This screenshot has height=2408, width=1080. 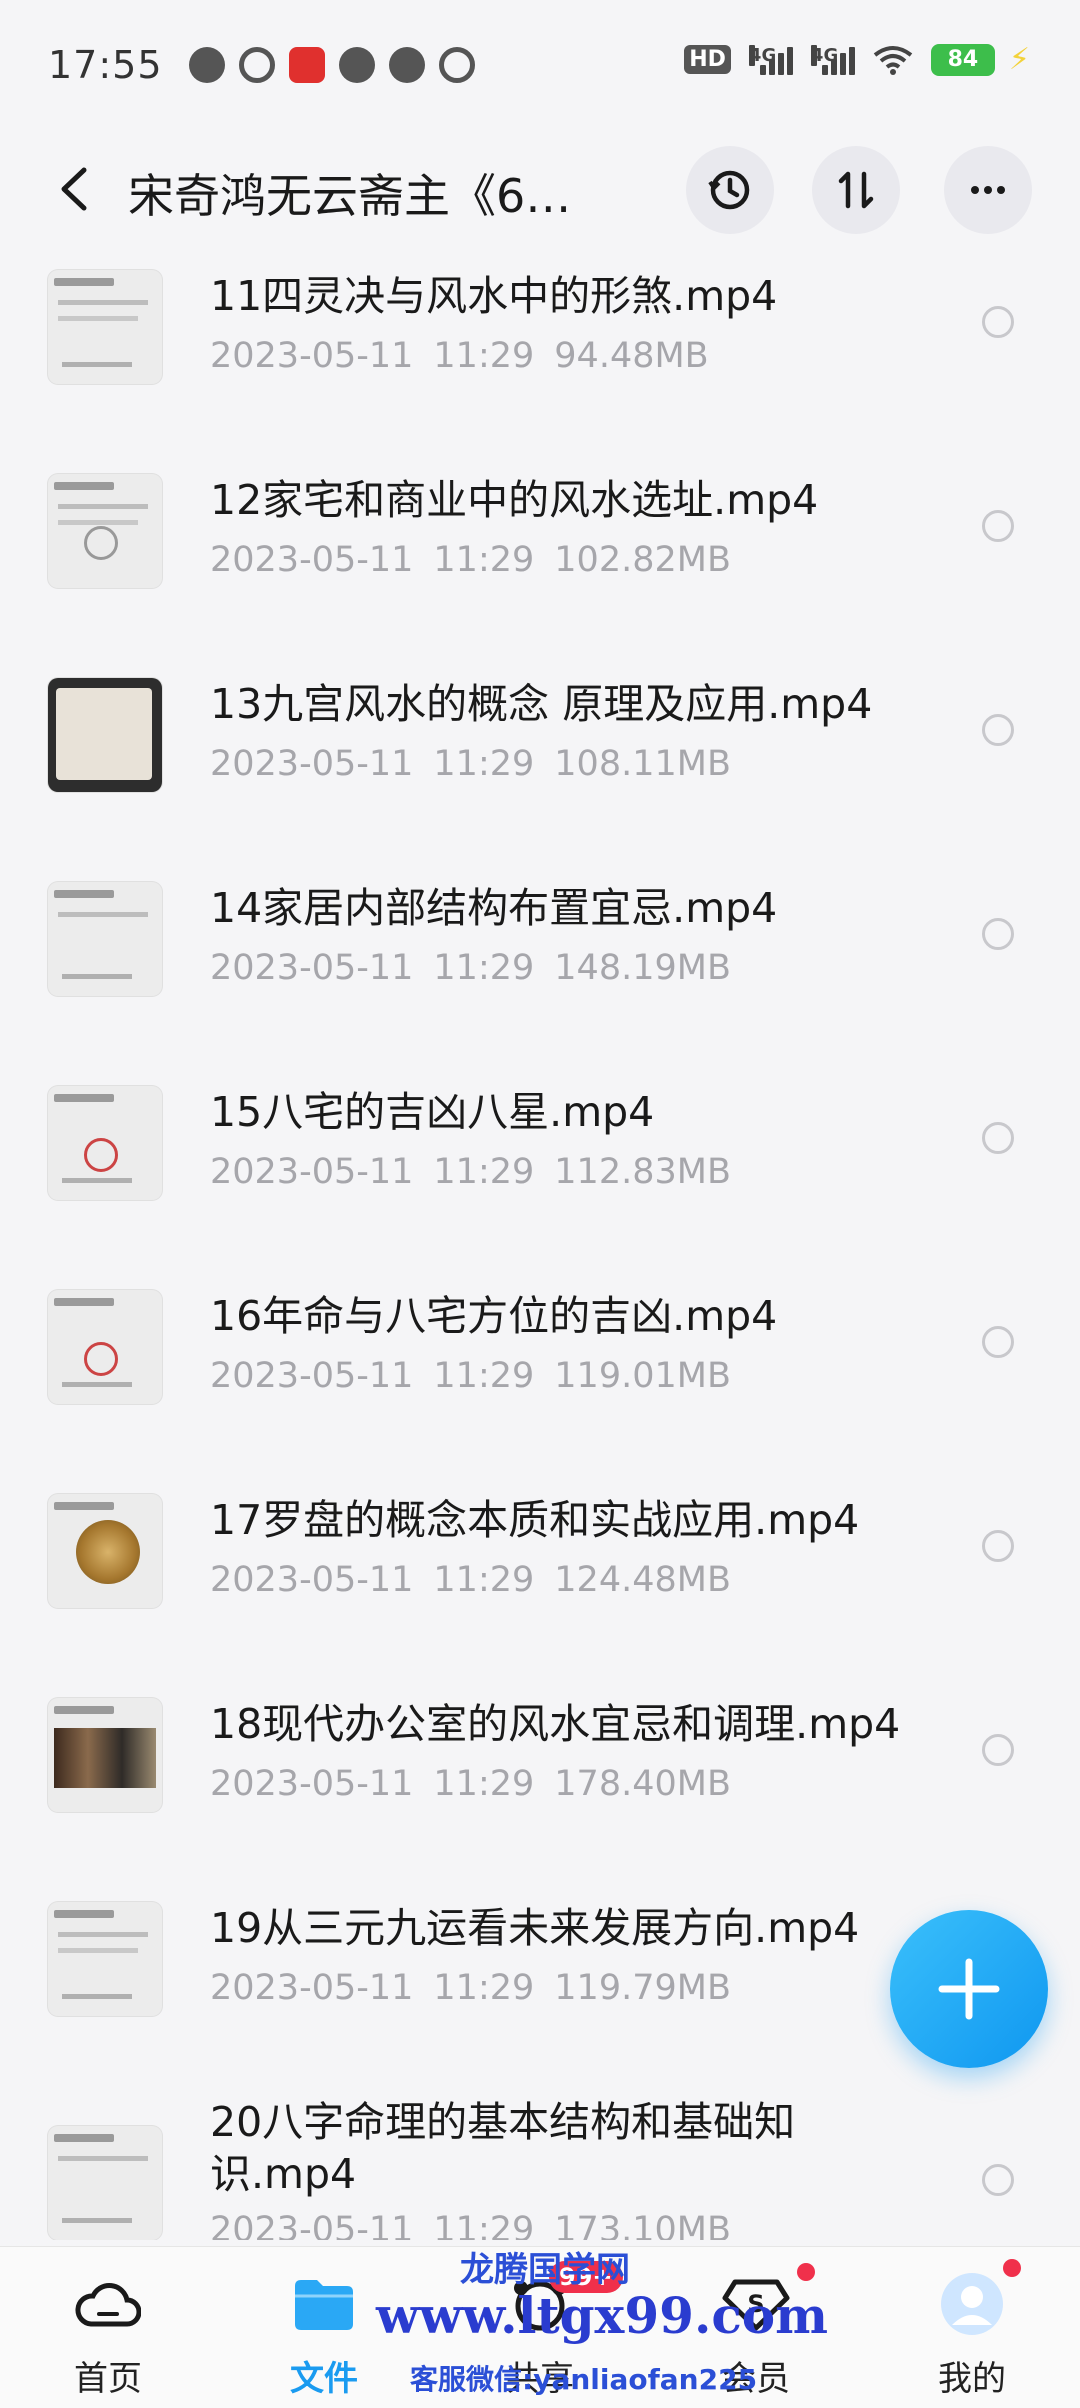 I want to click on message-icon, so click(x=356, y=65).